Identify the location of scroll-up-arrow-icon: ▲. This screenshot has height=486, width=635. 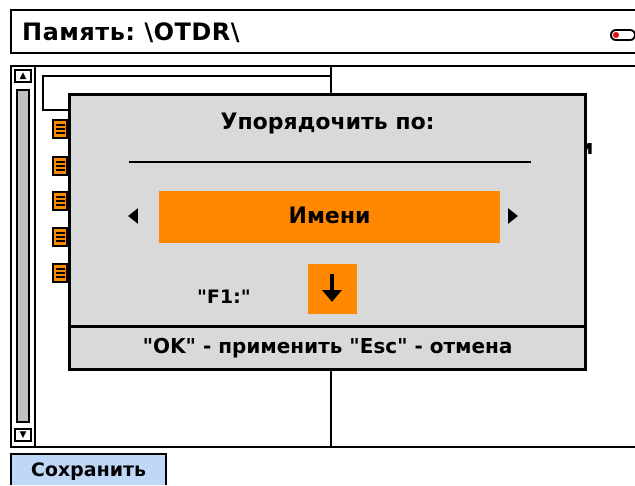
(23, 76).